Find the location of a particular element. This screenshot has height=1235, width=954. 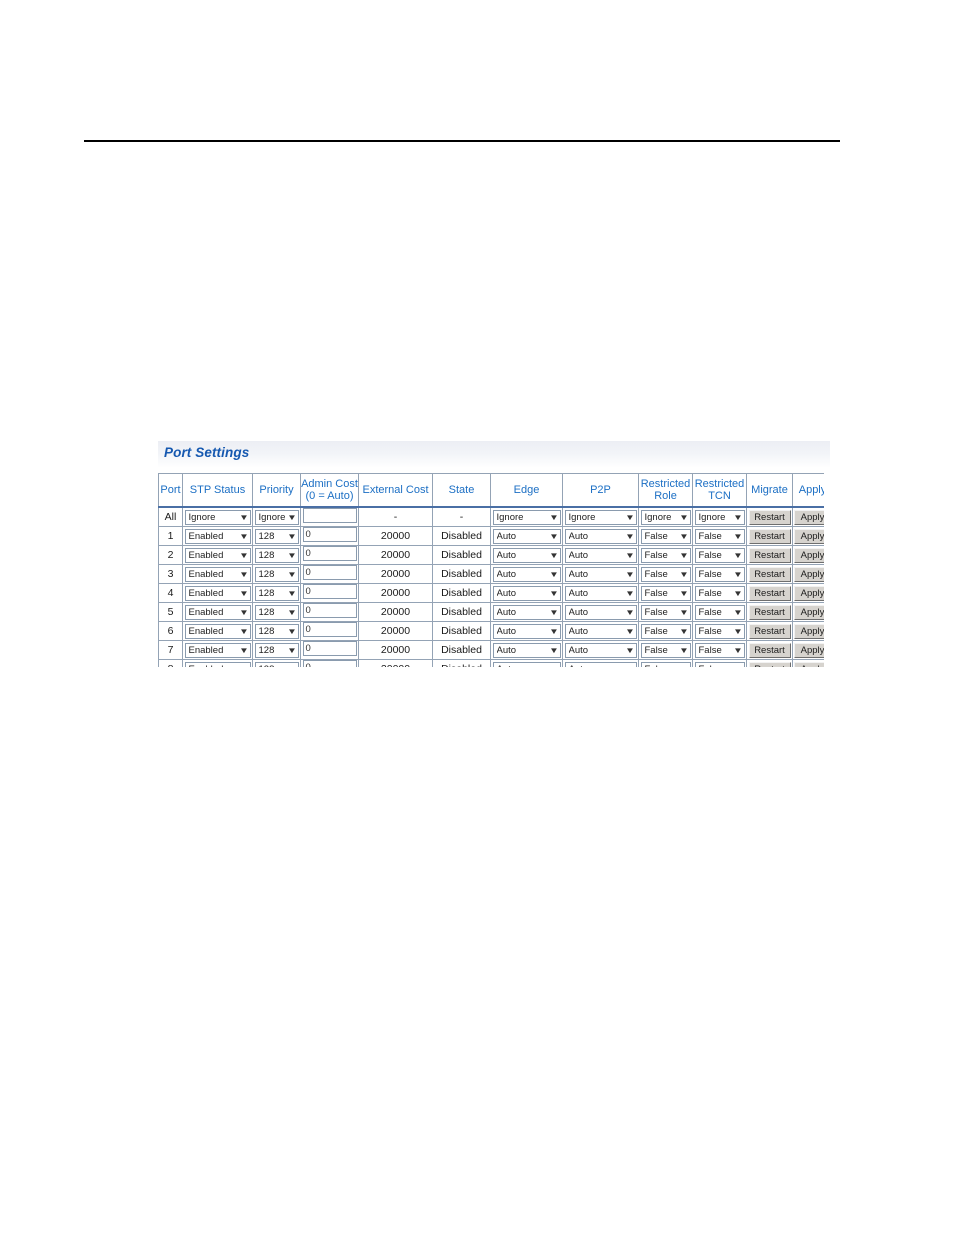

restricted-role-select: Ignore ▼ is located at coordinates (665, 517).